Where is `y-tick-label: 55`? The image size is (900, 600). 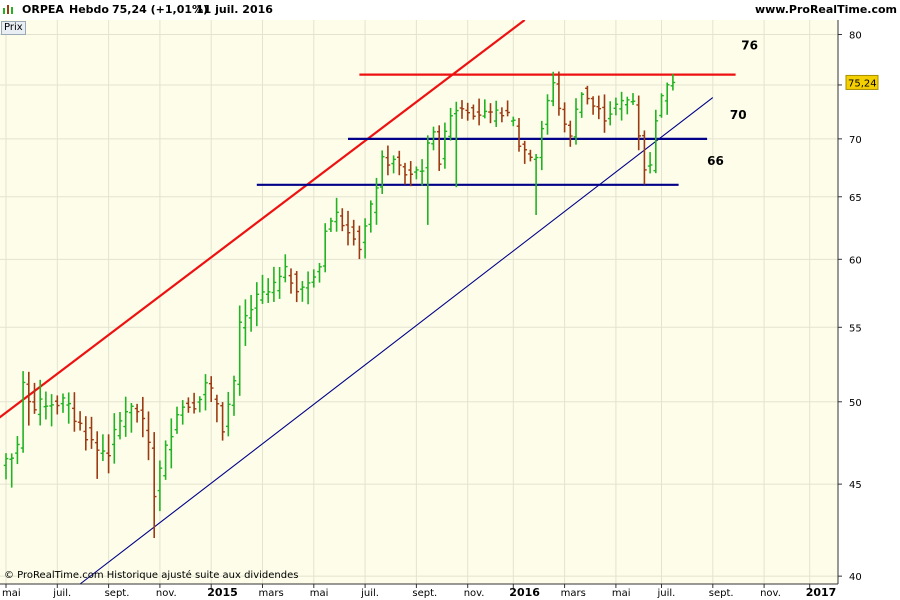 y-tick-label: 55 is located at coordinates (855, 328).